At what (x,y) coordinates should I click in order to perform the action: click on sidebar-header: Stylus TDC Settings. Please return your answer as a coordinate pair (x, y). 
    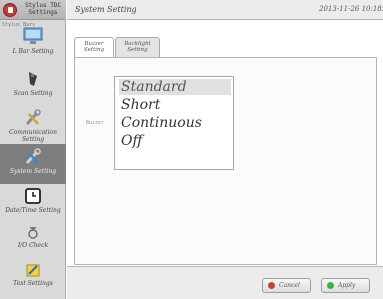
    Looking at the image, I should click on (33, 10).